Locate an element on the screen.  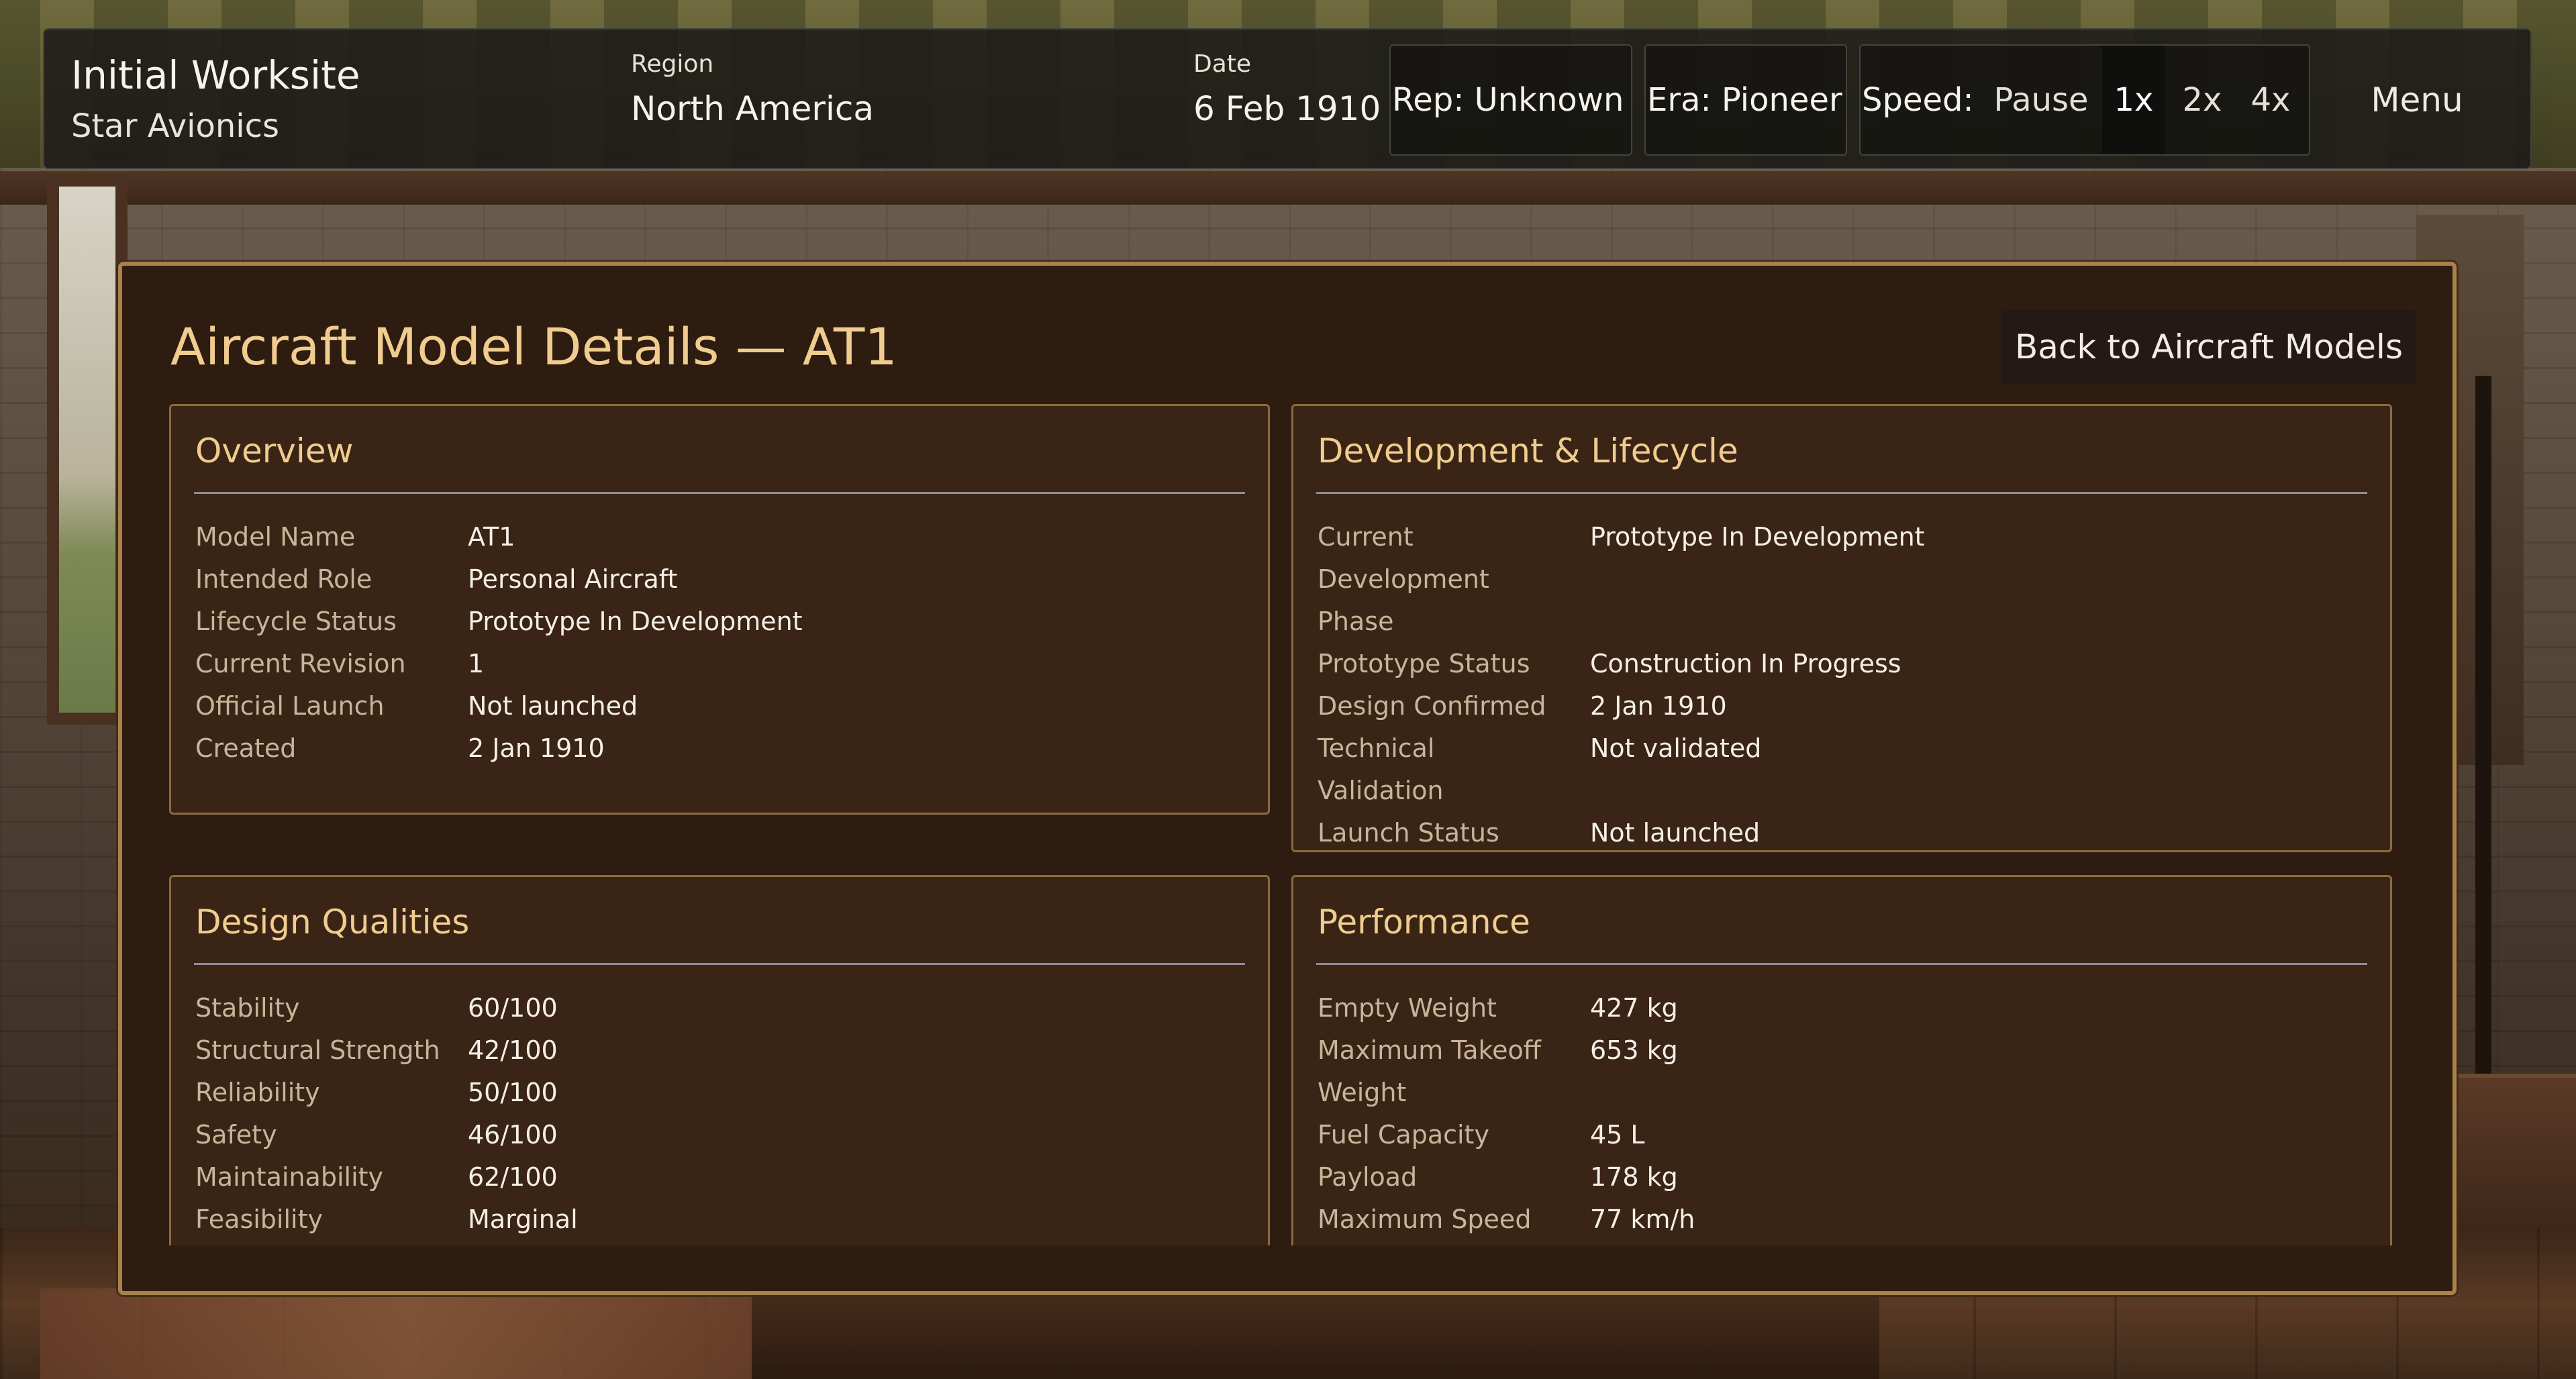
detail-row: Empty Weight 427 kg is located at coordinates (1842, 1008).